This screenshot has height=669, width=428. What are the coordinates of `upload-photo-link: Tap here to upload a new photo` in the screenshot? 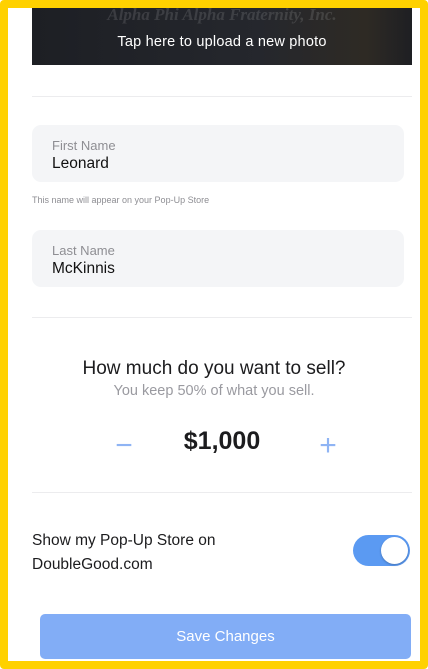 It's located at (222, 42).